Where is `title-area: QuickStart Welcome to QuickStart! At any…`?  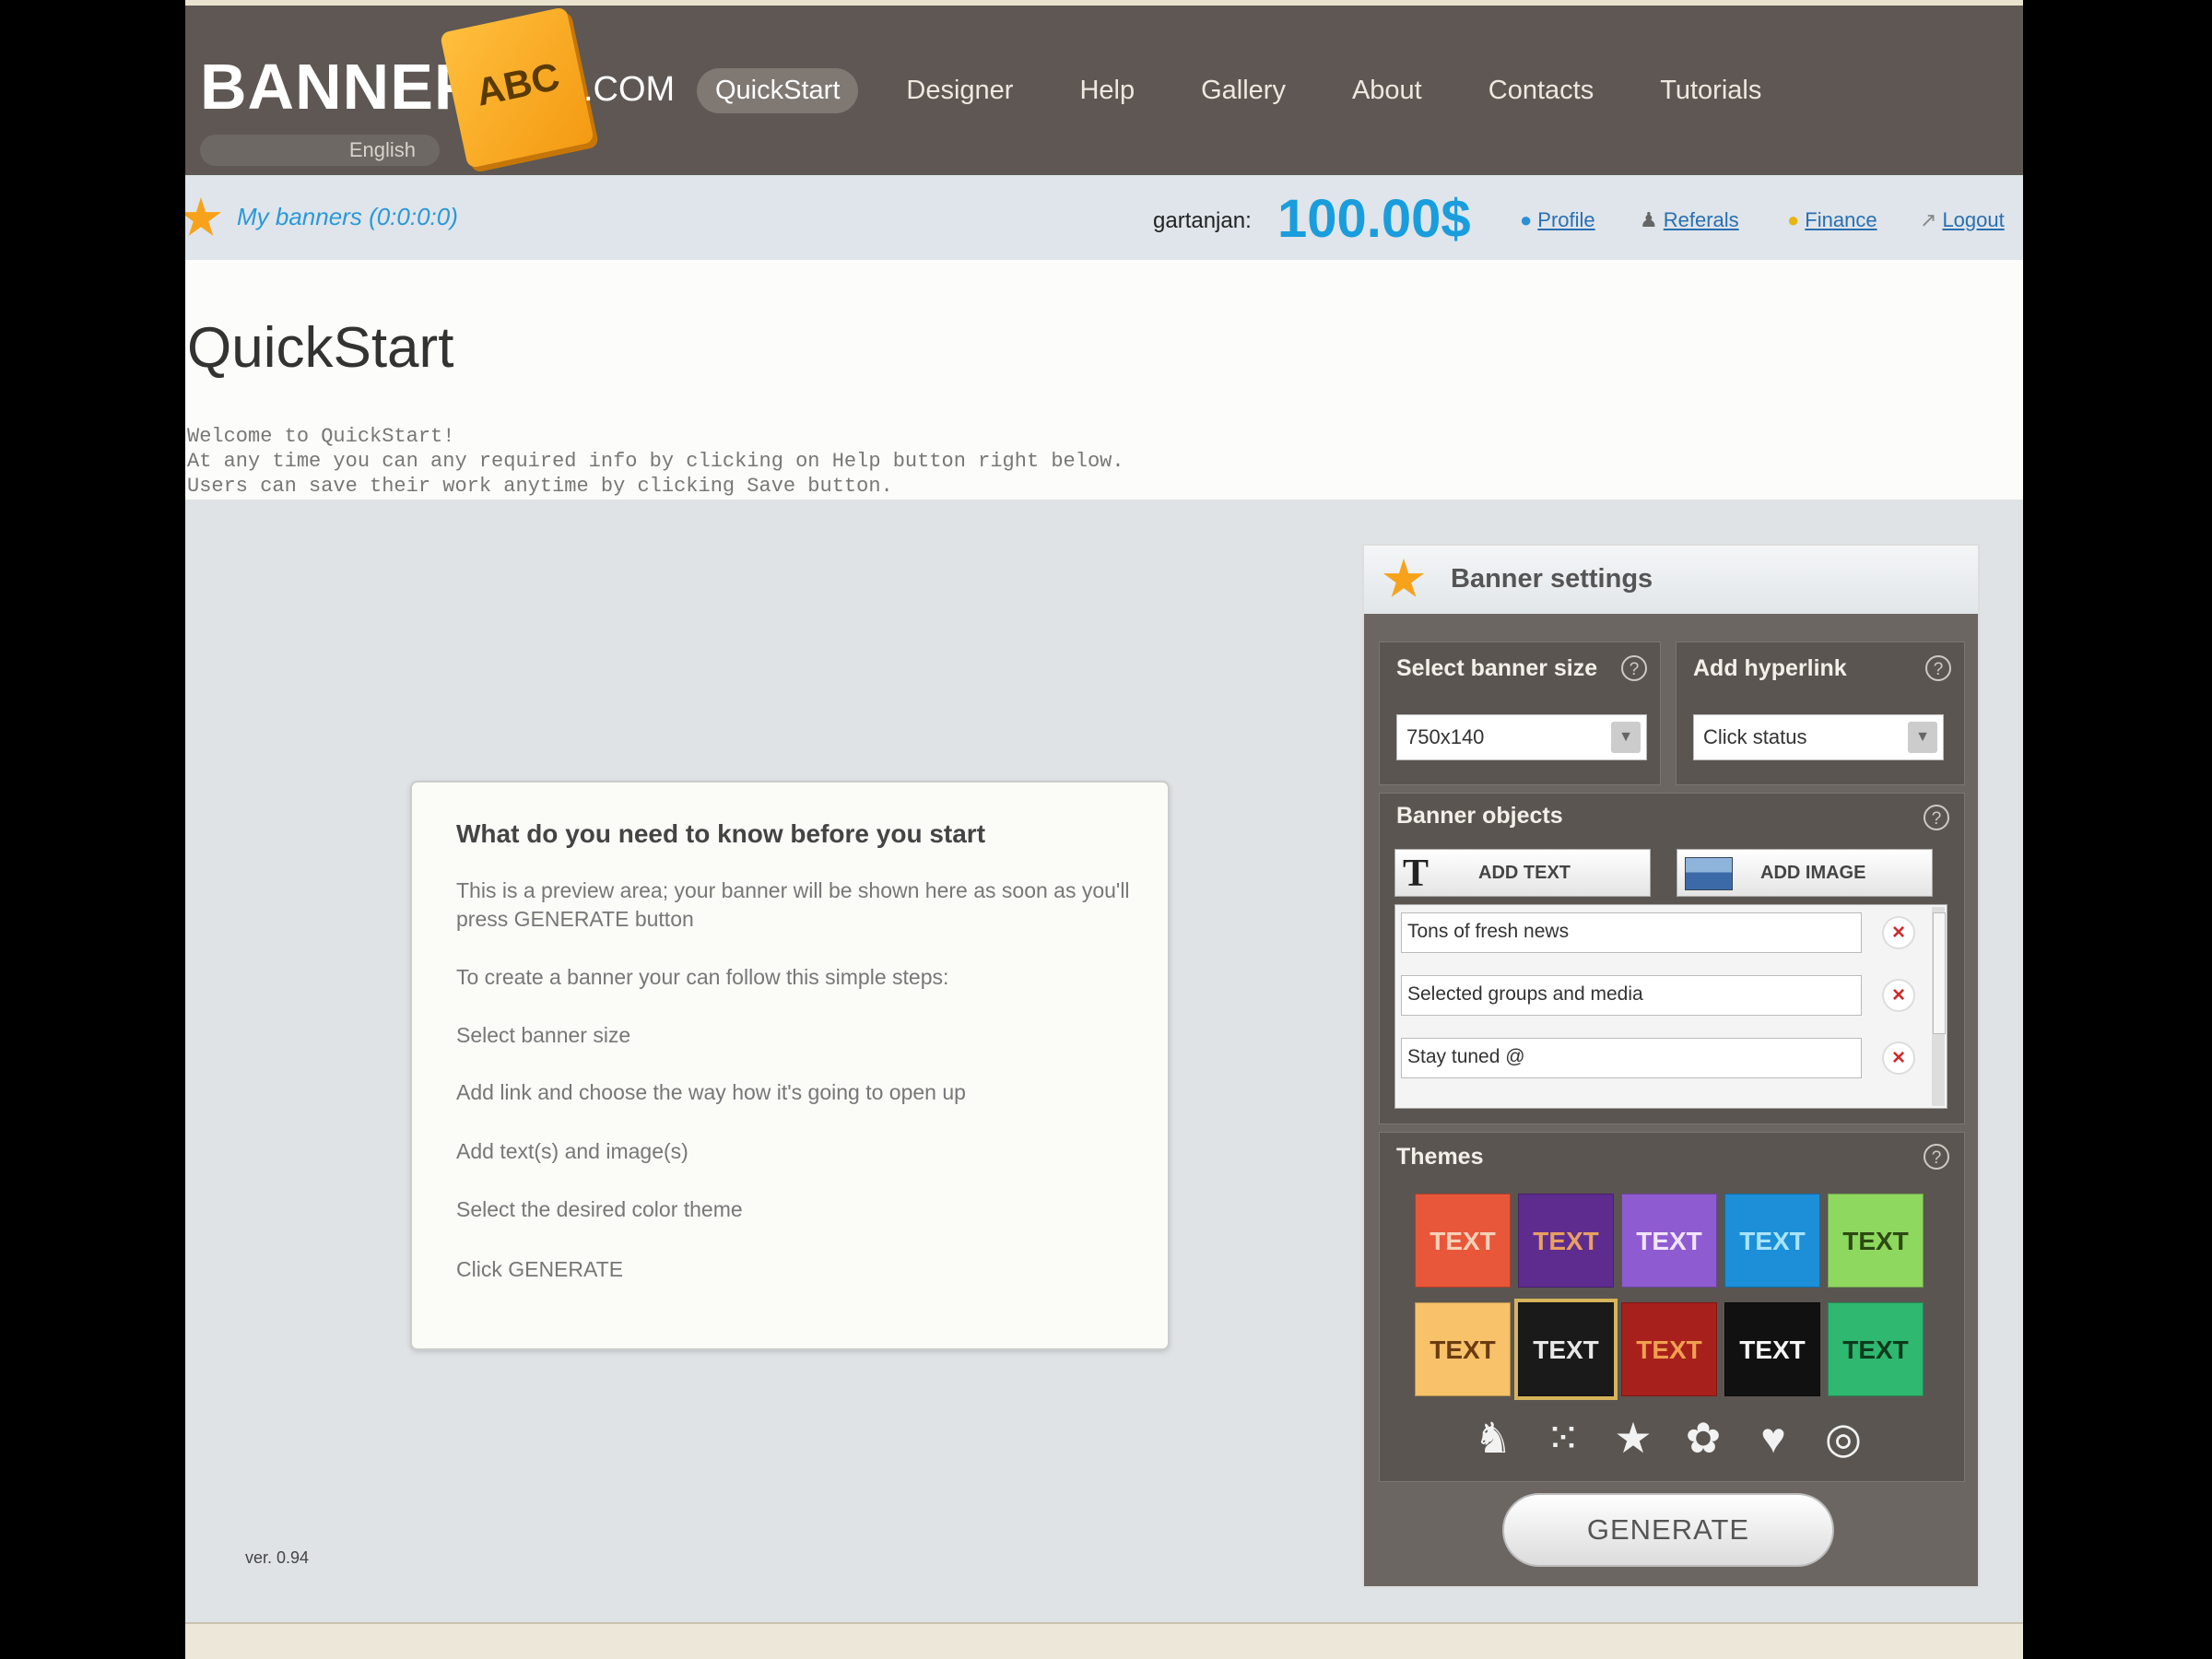
title-area: QuickStart Welcome to QuickStart! At any… is located at coordinates (1104, 380).